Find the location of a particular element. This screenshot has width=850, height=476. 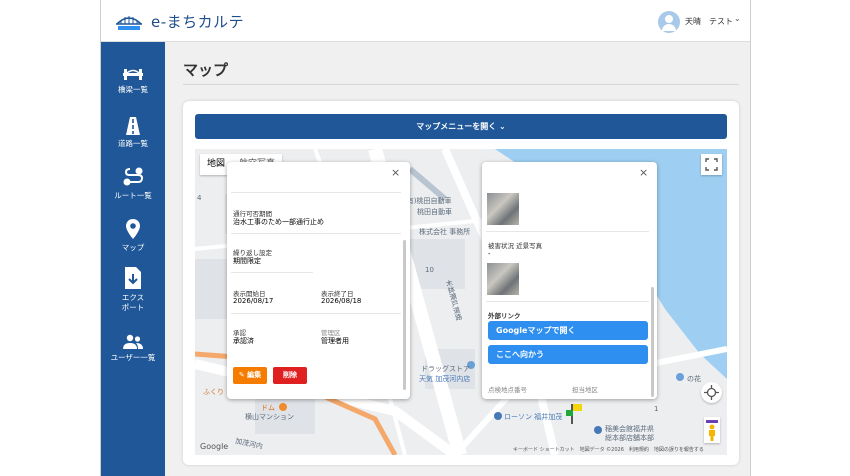

map-poi-label: ローソン 福井加茂 is located at coordinates (533, 417).